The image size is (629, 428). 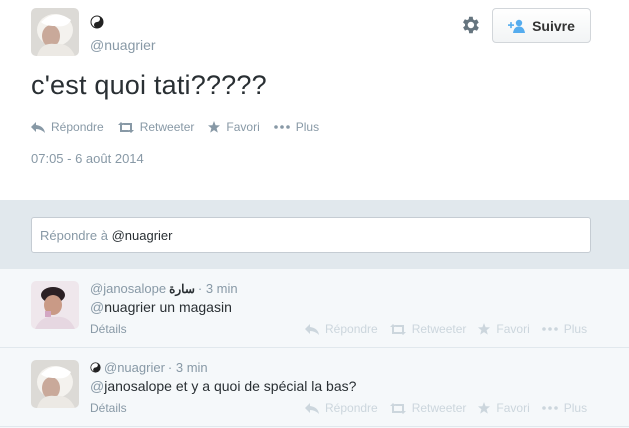 I want to click on reply-body: et y a quoi de spécial la bas?, so click(x=264, y=386).